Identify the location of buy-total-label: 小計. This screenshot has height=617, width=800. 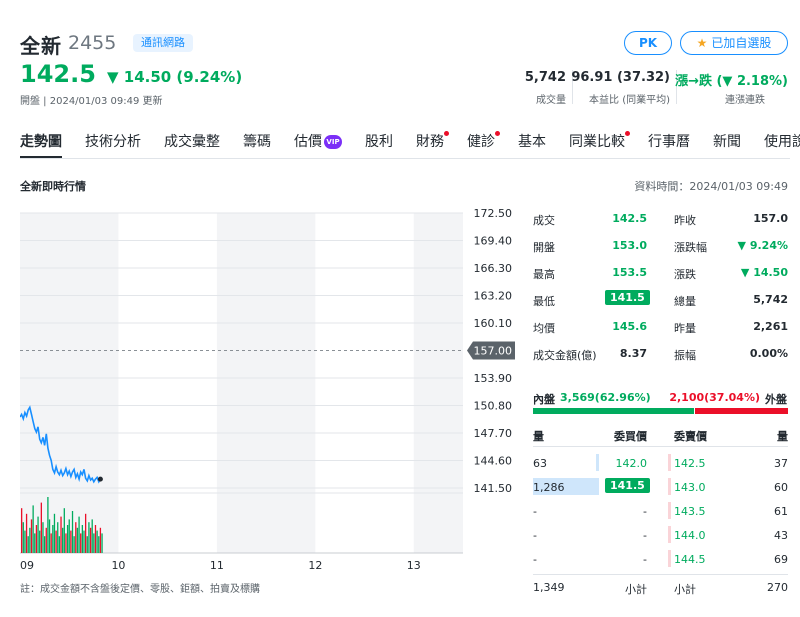
(636, 589).